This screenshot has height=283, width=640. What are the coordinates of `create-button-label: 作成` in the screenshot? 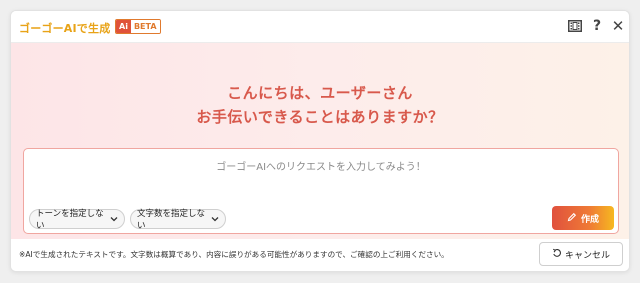 It's located at (589, 219).